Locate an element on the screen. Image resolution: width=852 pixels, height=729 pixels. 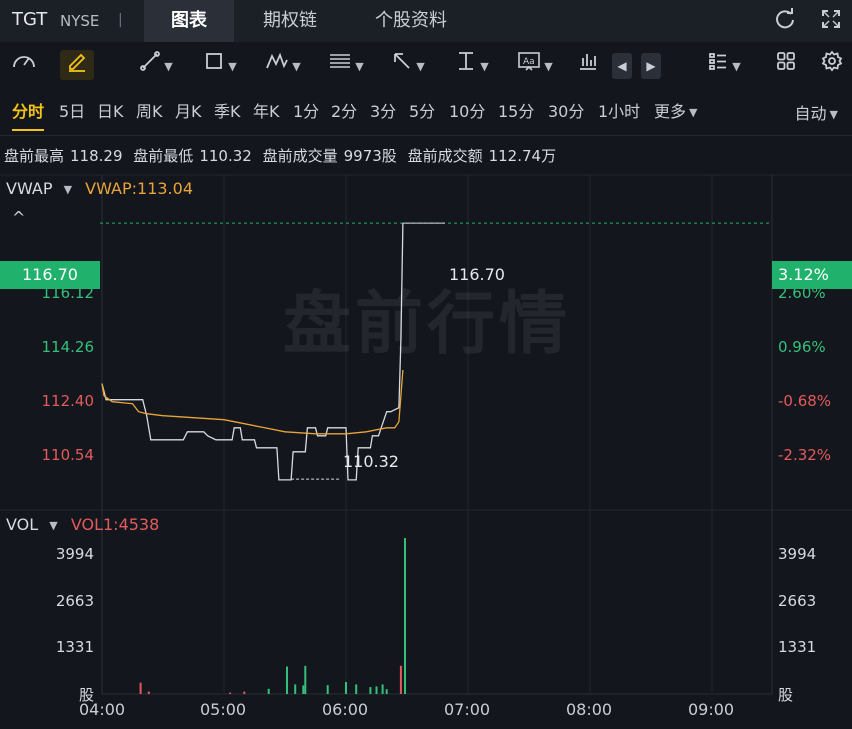
speedometer-icon is located at coordinates (24, 65).